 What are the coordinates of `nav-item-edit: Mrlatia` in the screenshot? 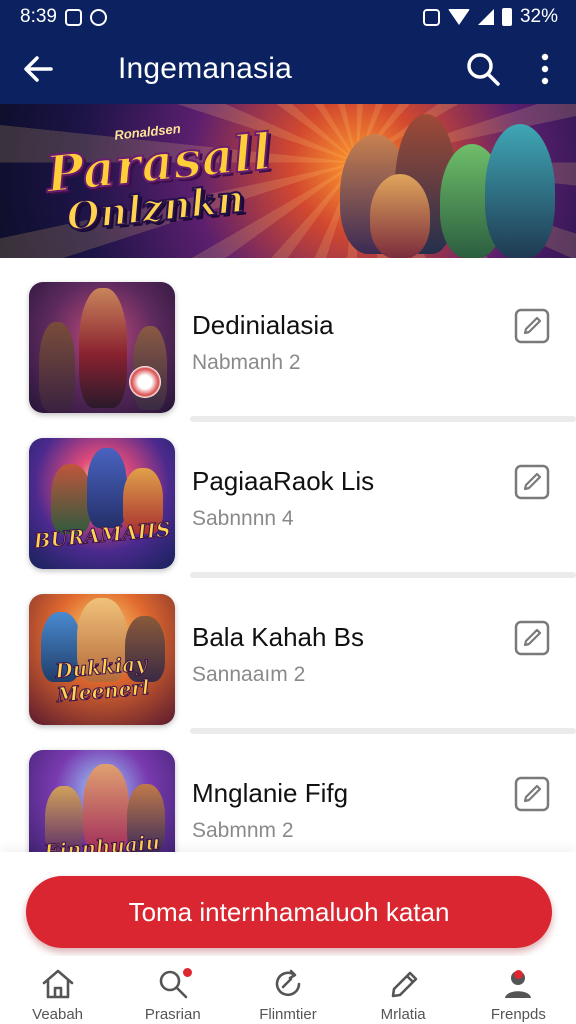 It's located at (403, 989).